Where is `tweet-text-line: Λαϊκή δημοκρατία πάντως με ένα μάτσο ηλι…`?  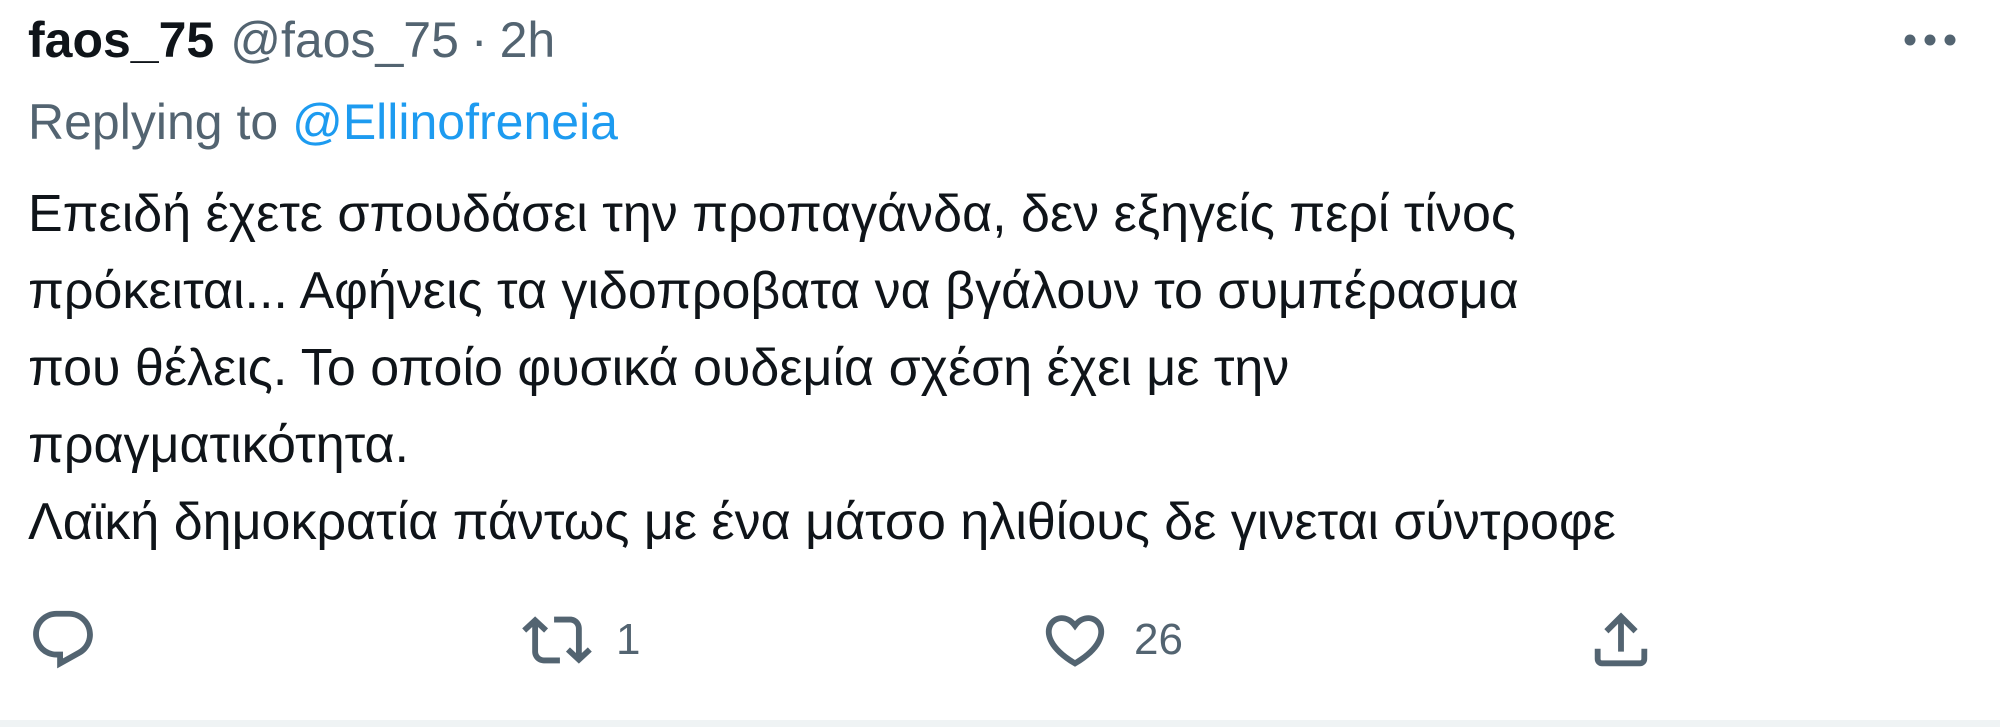 tweet-text-line: Λαϊκή δημοκρατία πάντως με ένα μάτσο ηλι… is located at coordinates (822, 522).